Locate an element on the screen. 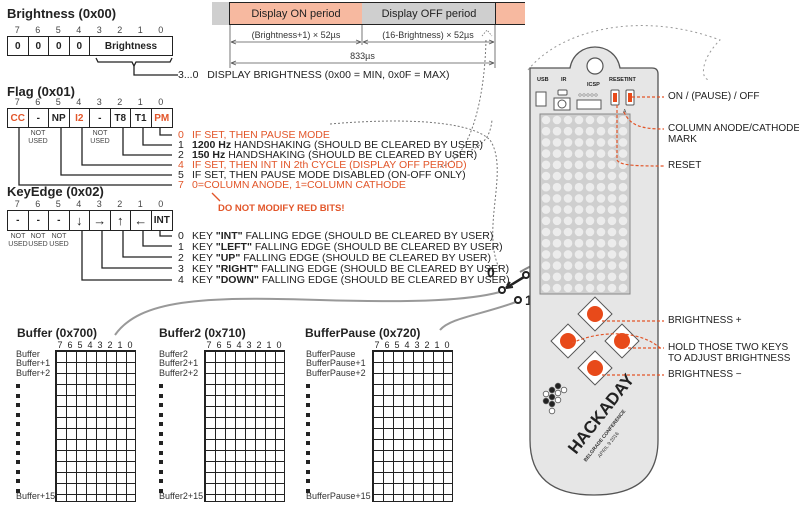  callout-leaders is located at coordinates (618, 236).